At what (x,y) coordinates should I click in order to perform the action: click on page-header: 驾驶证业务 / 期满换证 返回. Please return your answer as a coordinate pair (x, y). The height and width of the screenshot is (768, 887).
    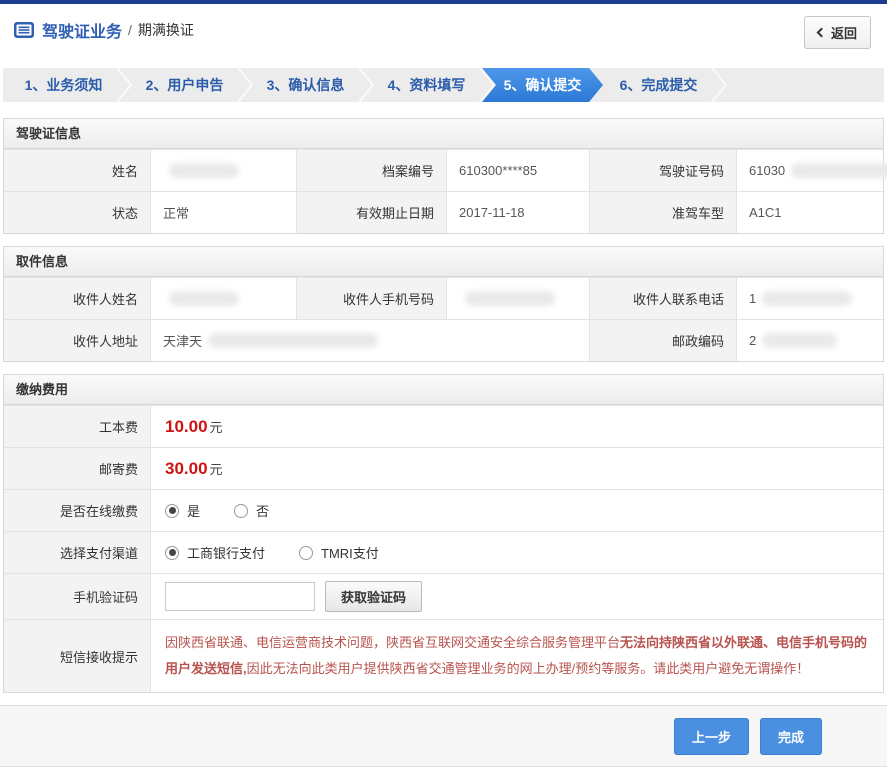
    Looking at the image, I should click on (443, 30).